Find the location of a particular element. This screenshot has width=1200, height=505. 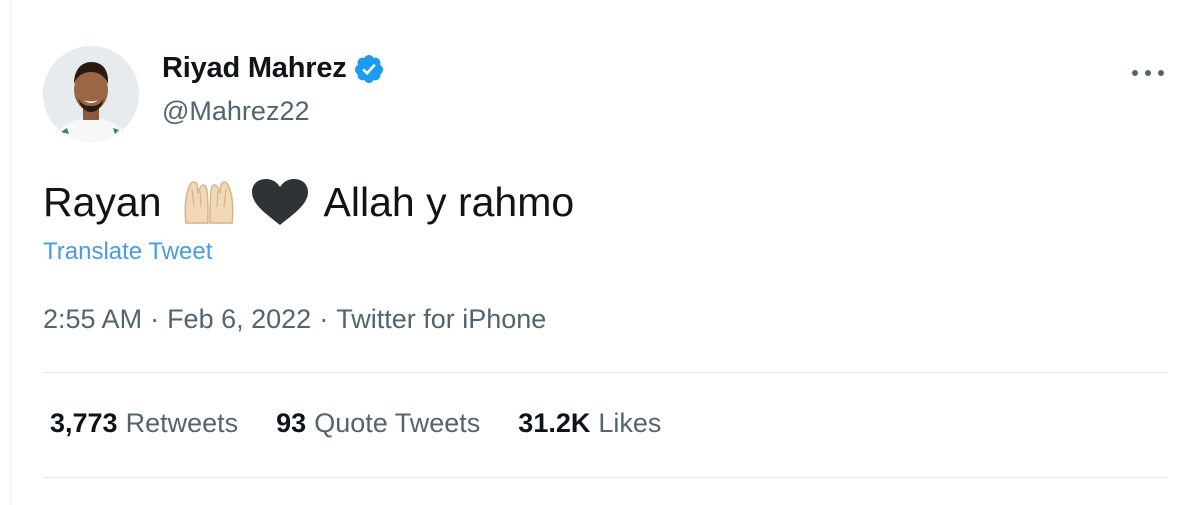

retweets-label: Retweets is located at coordinates (182, 423).